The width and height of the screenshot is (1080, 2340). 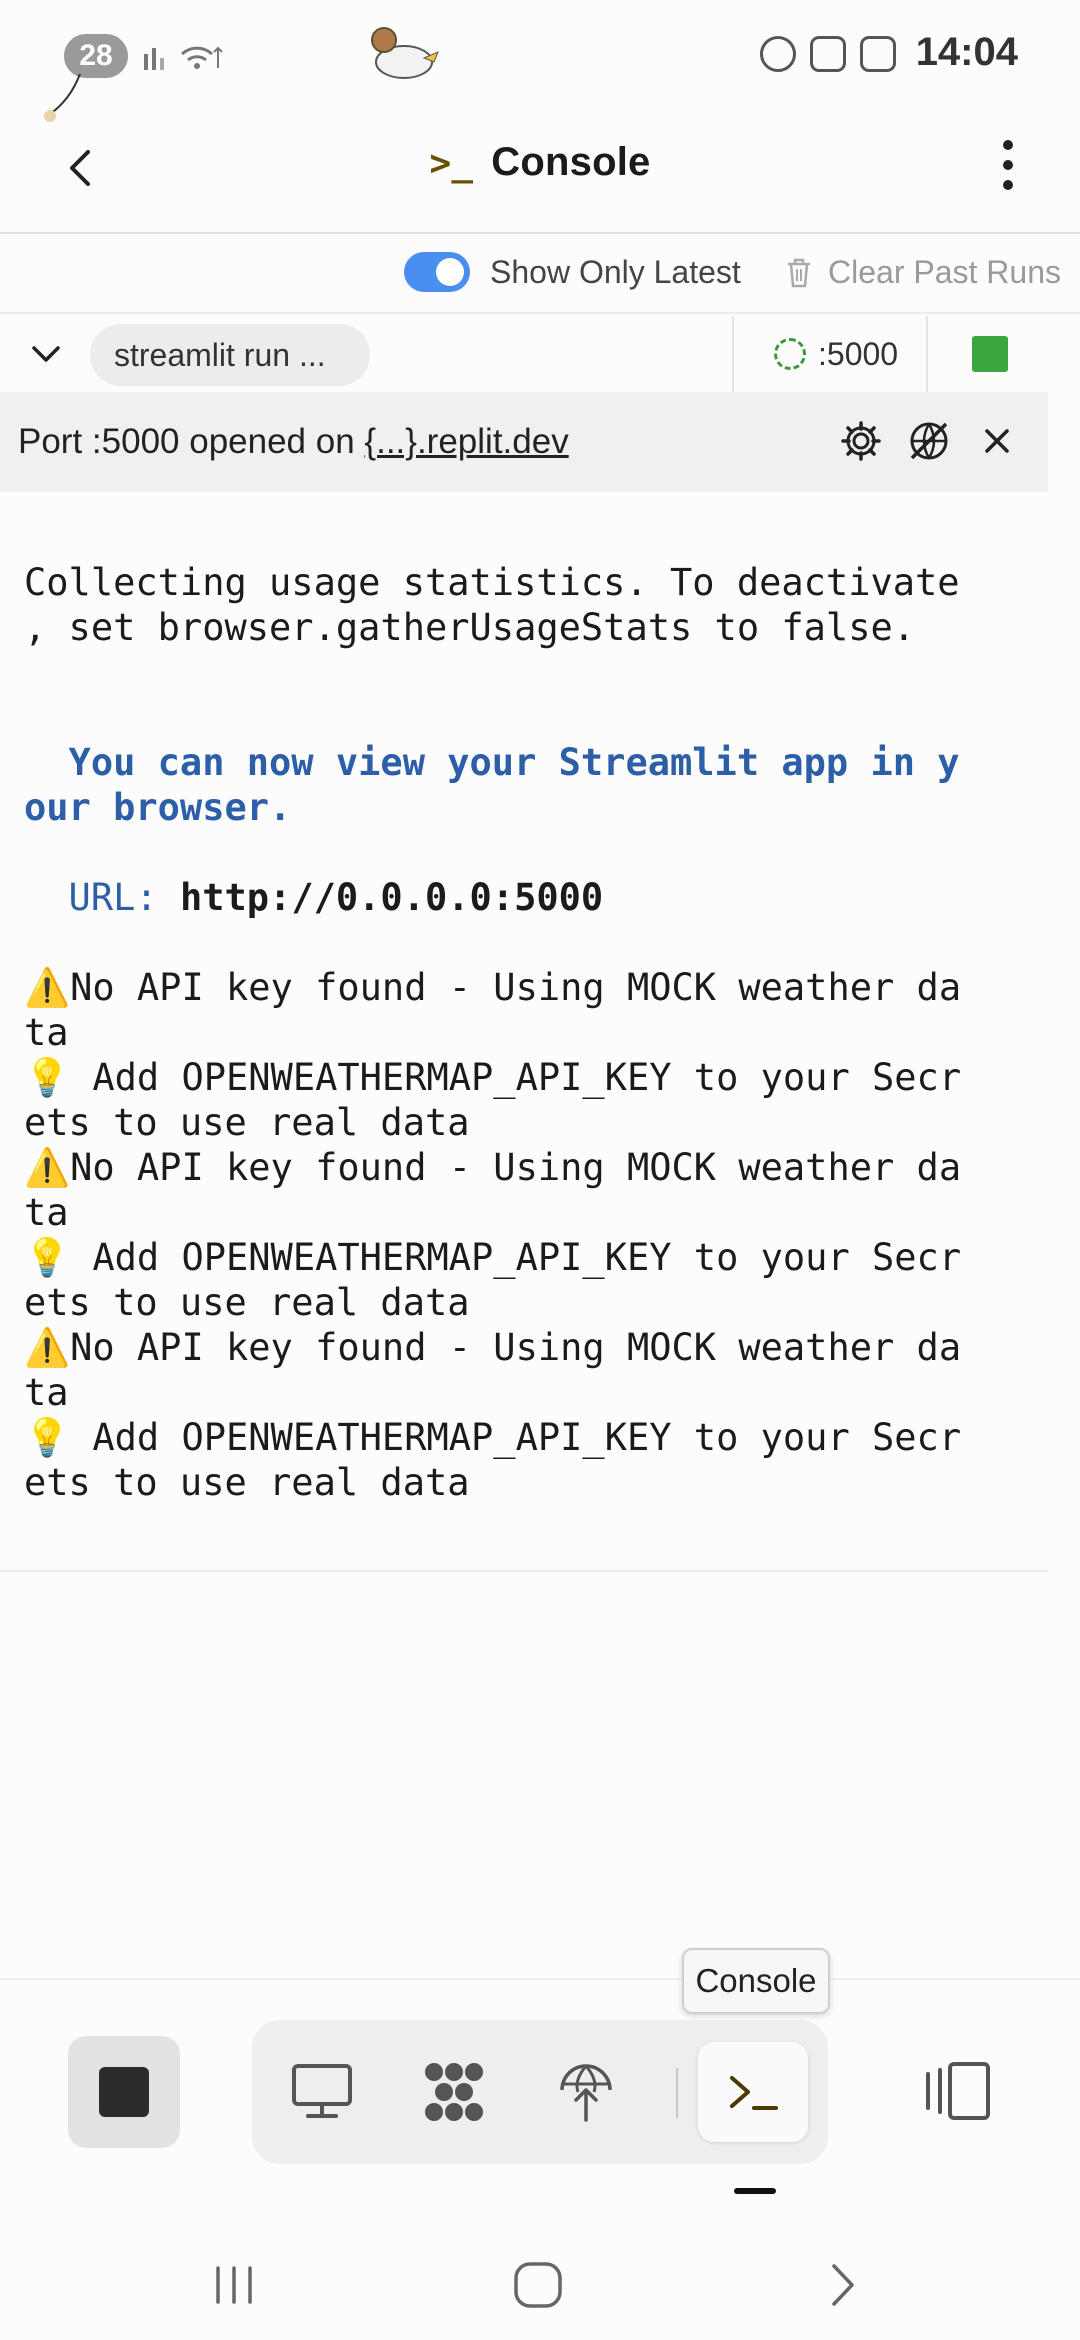 What do you see at coordinates (466, 441) in the screenshot?
I see `replit-dev-link: {...}.replit.dev` at bounding box center [466, 441].